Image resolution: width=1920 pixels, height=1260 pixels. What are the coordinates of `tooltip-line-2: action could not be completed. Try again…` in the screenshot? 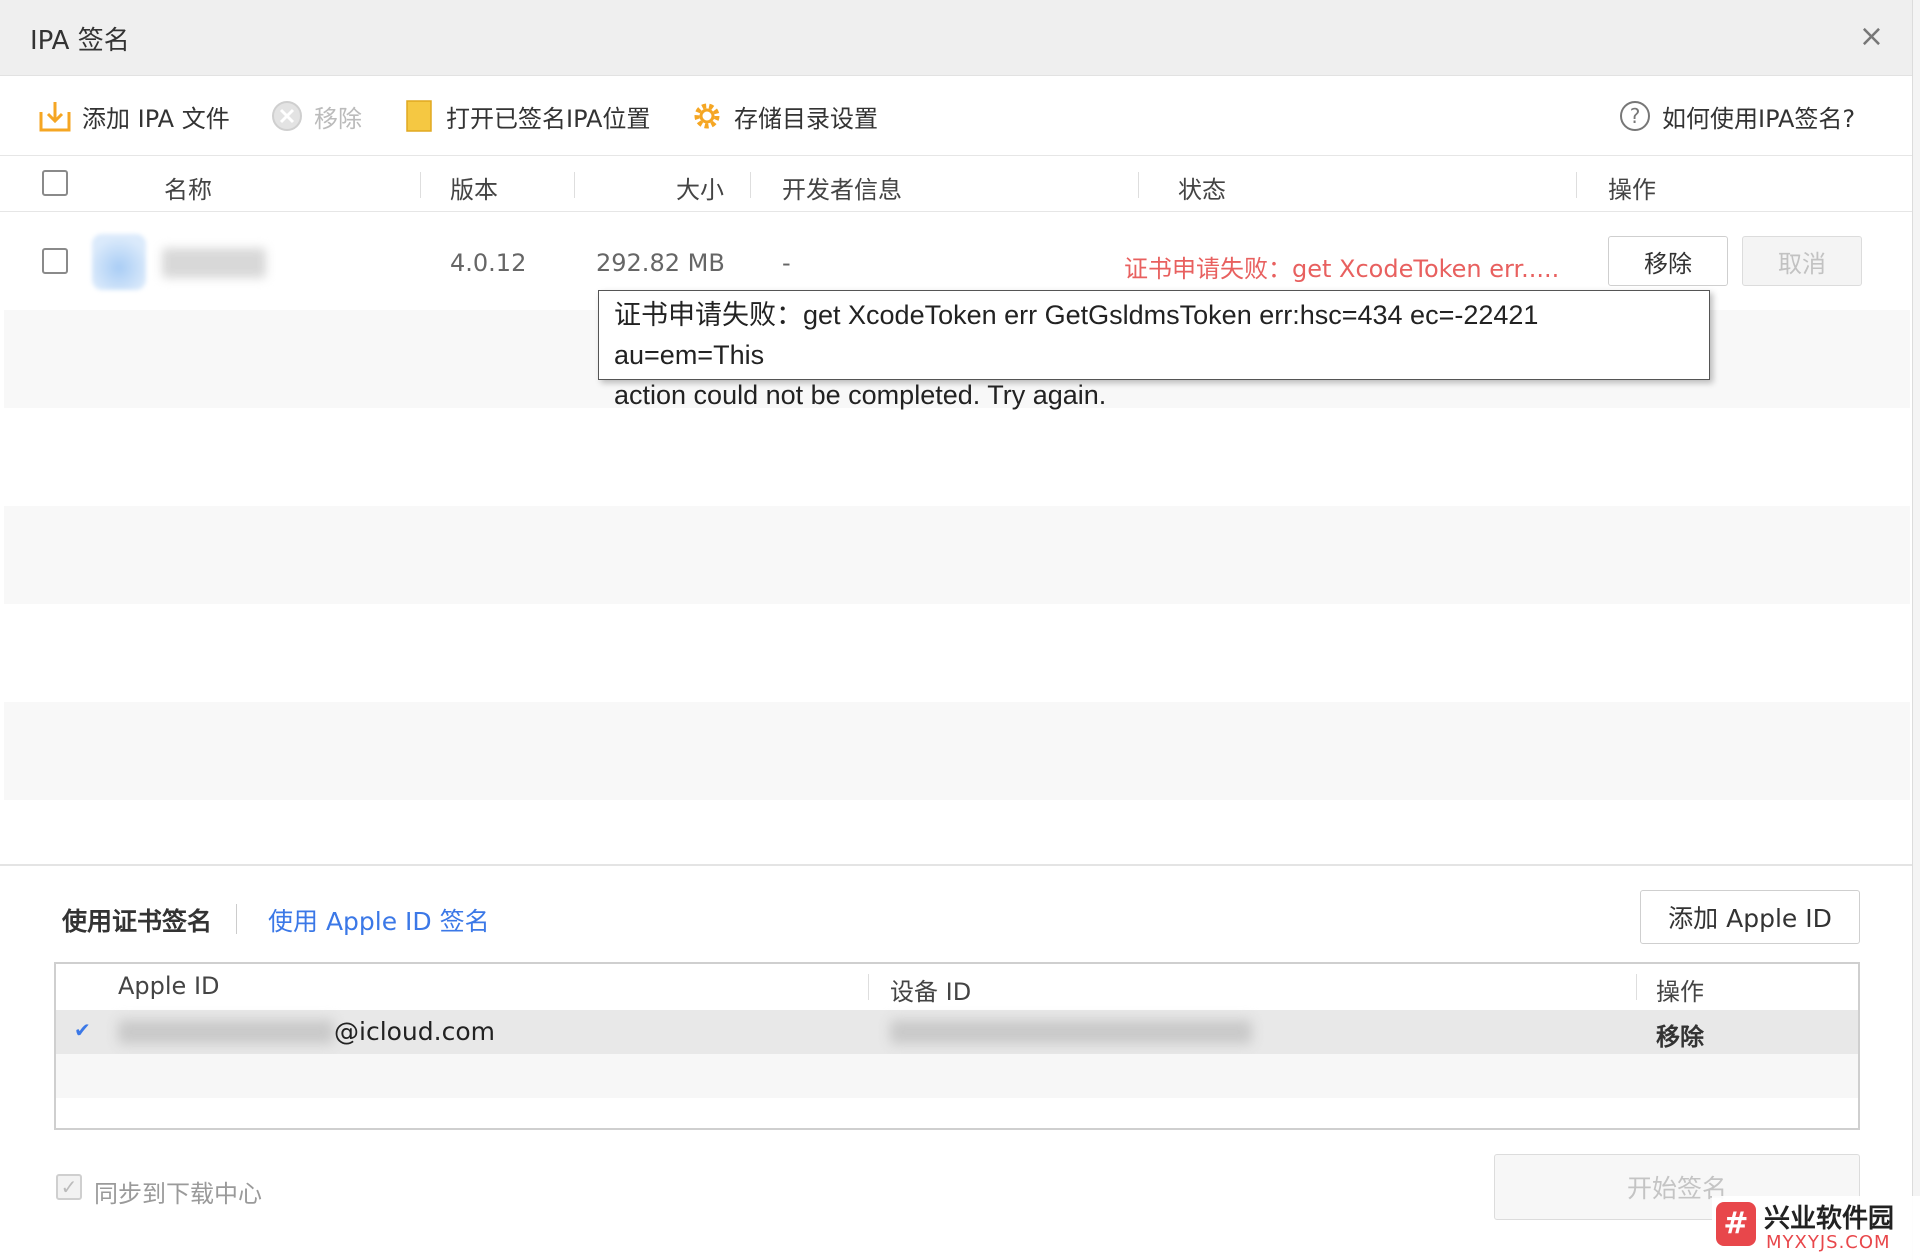 It's located at (860, 395).